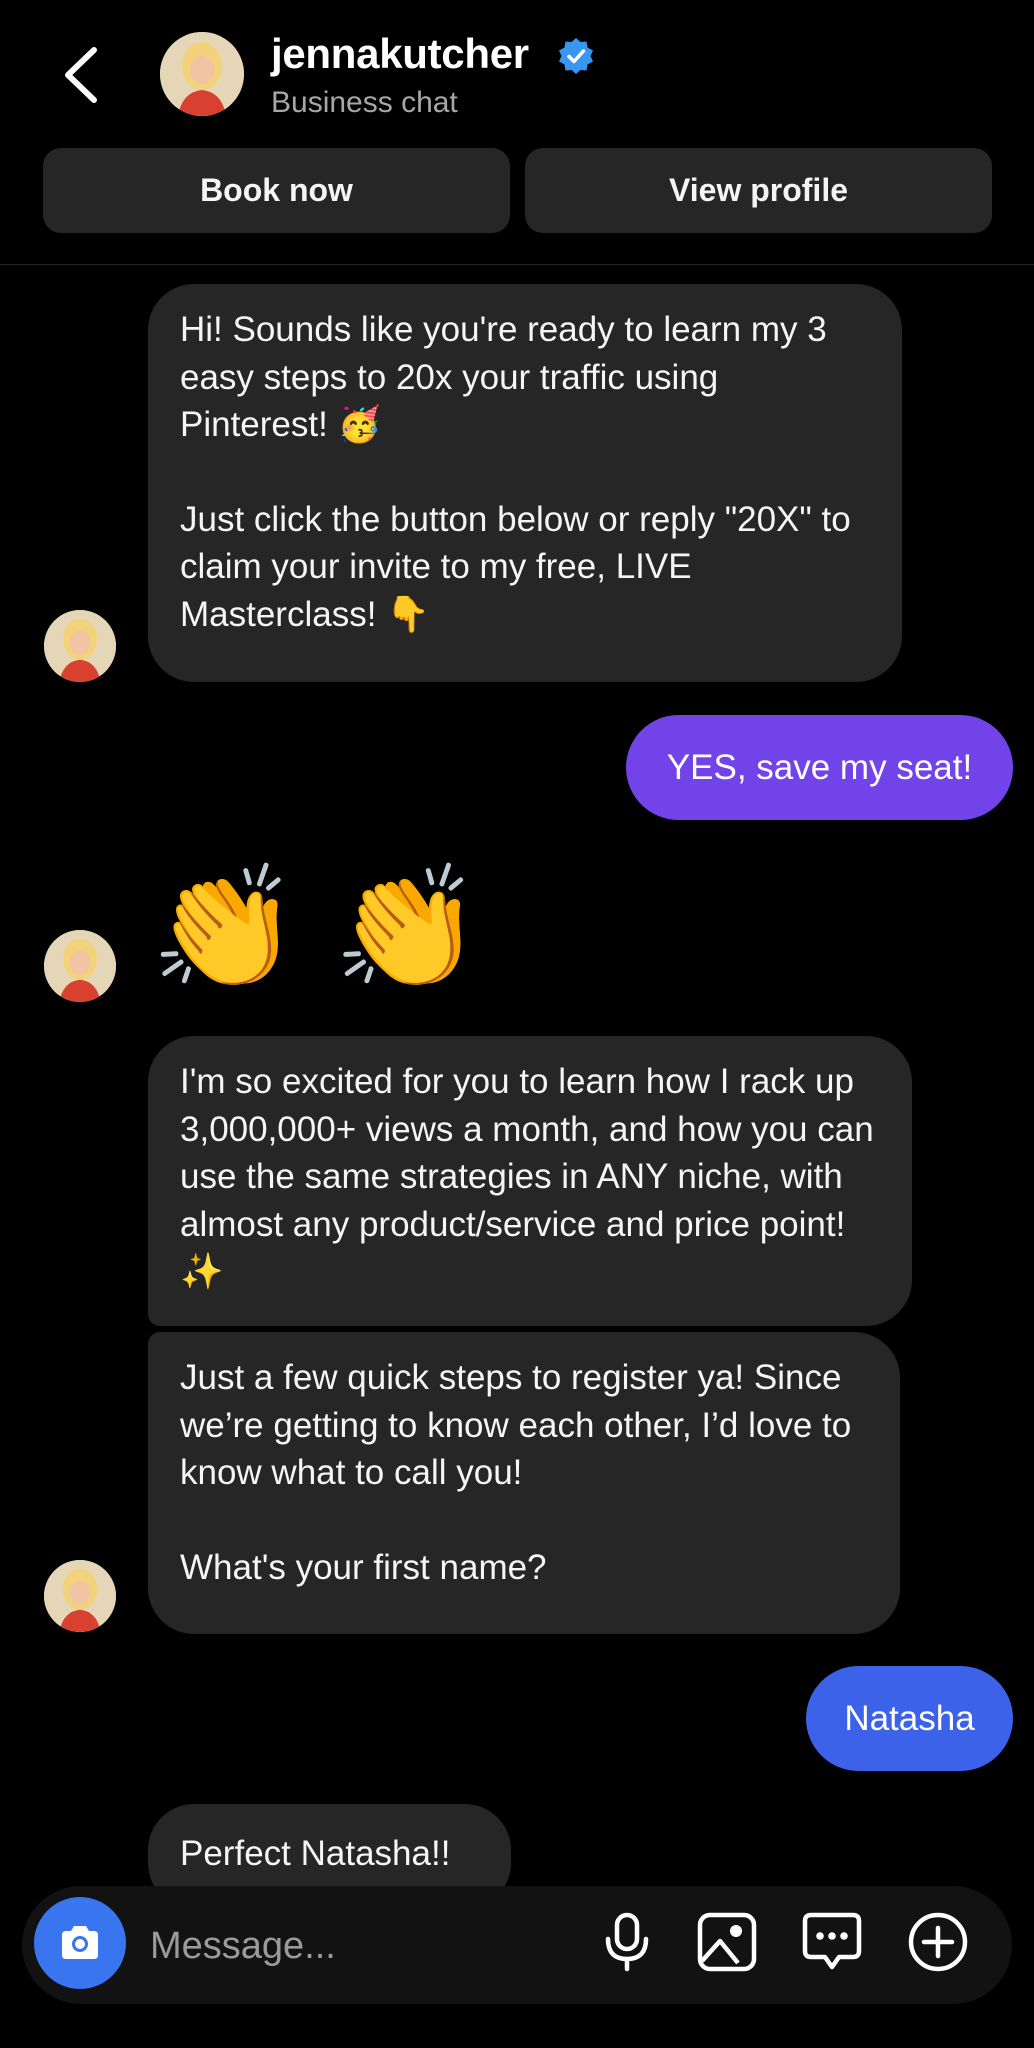  I want to click on chat-bubble-icon, so click(832, 1942).